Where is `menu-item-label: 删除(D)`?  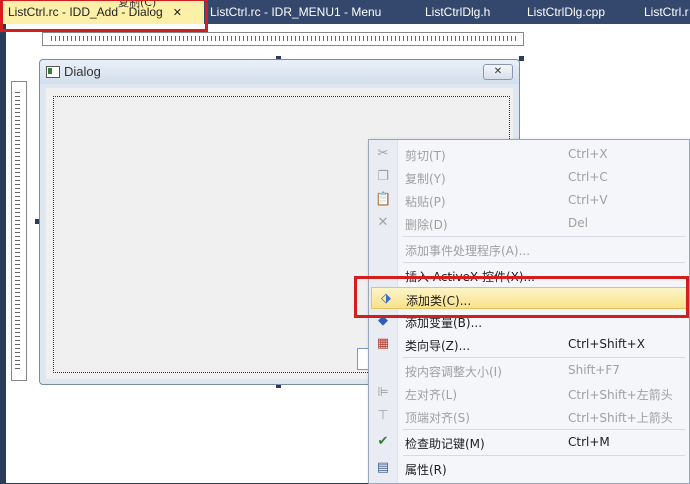
menu-item-label: 删除(D) is located at coordinates (426, 225).